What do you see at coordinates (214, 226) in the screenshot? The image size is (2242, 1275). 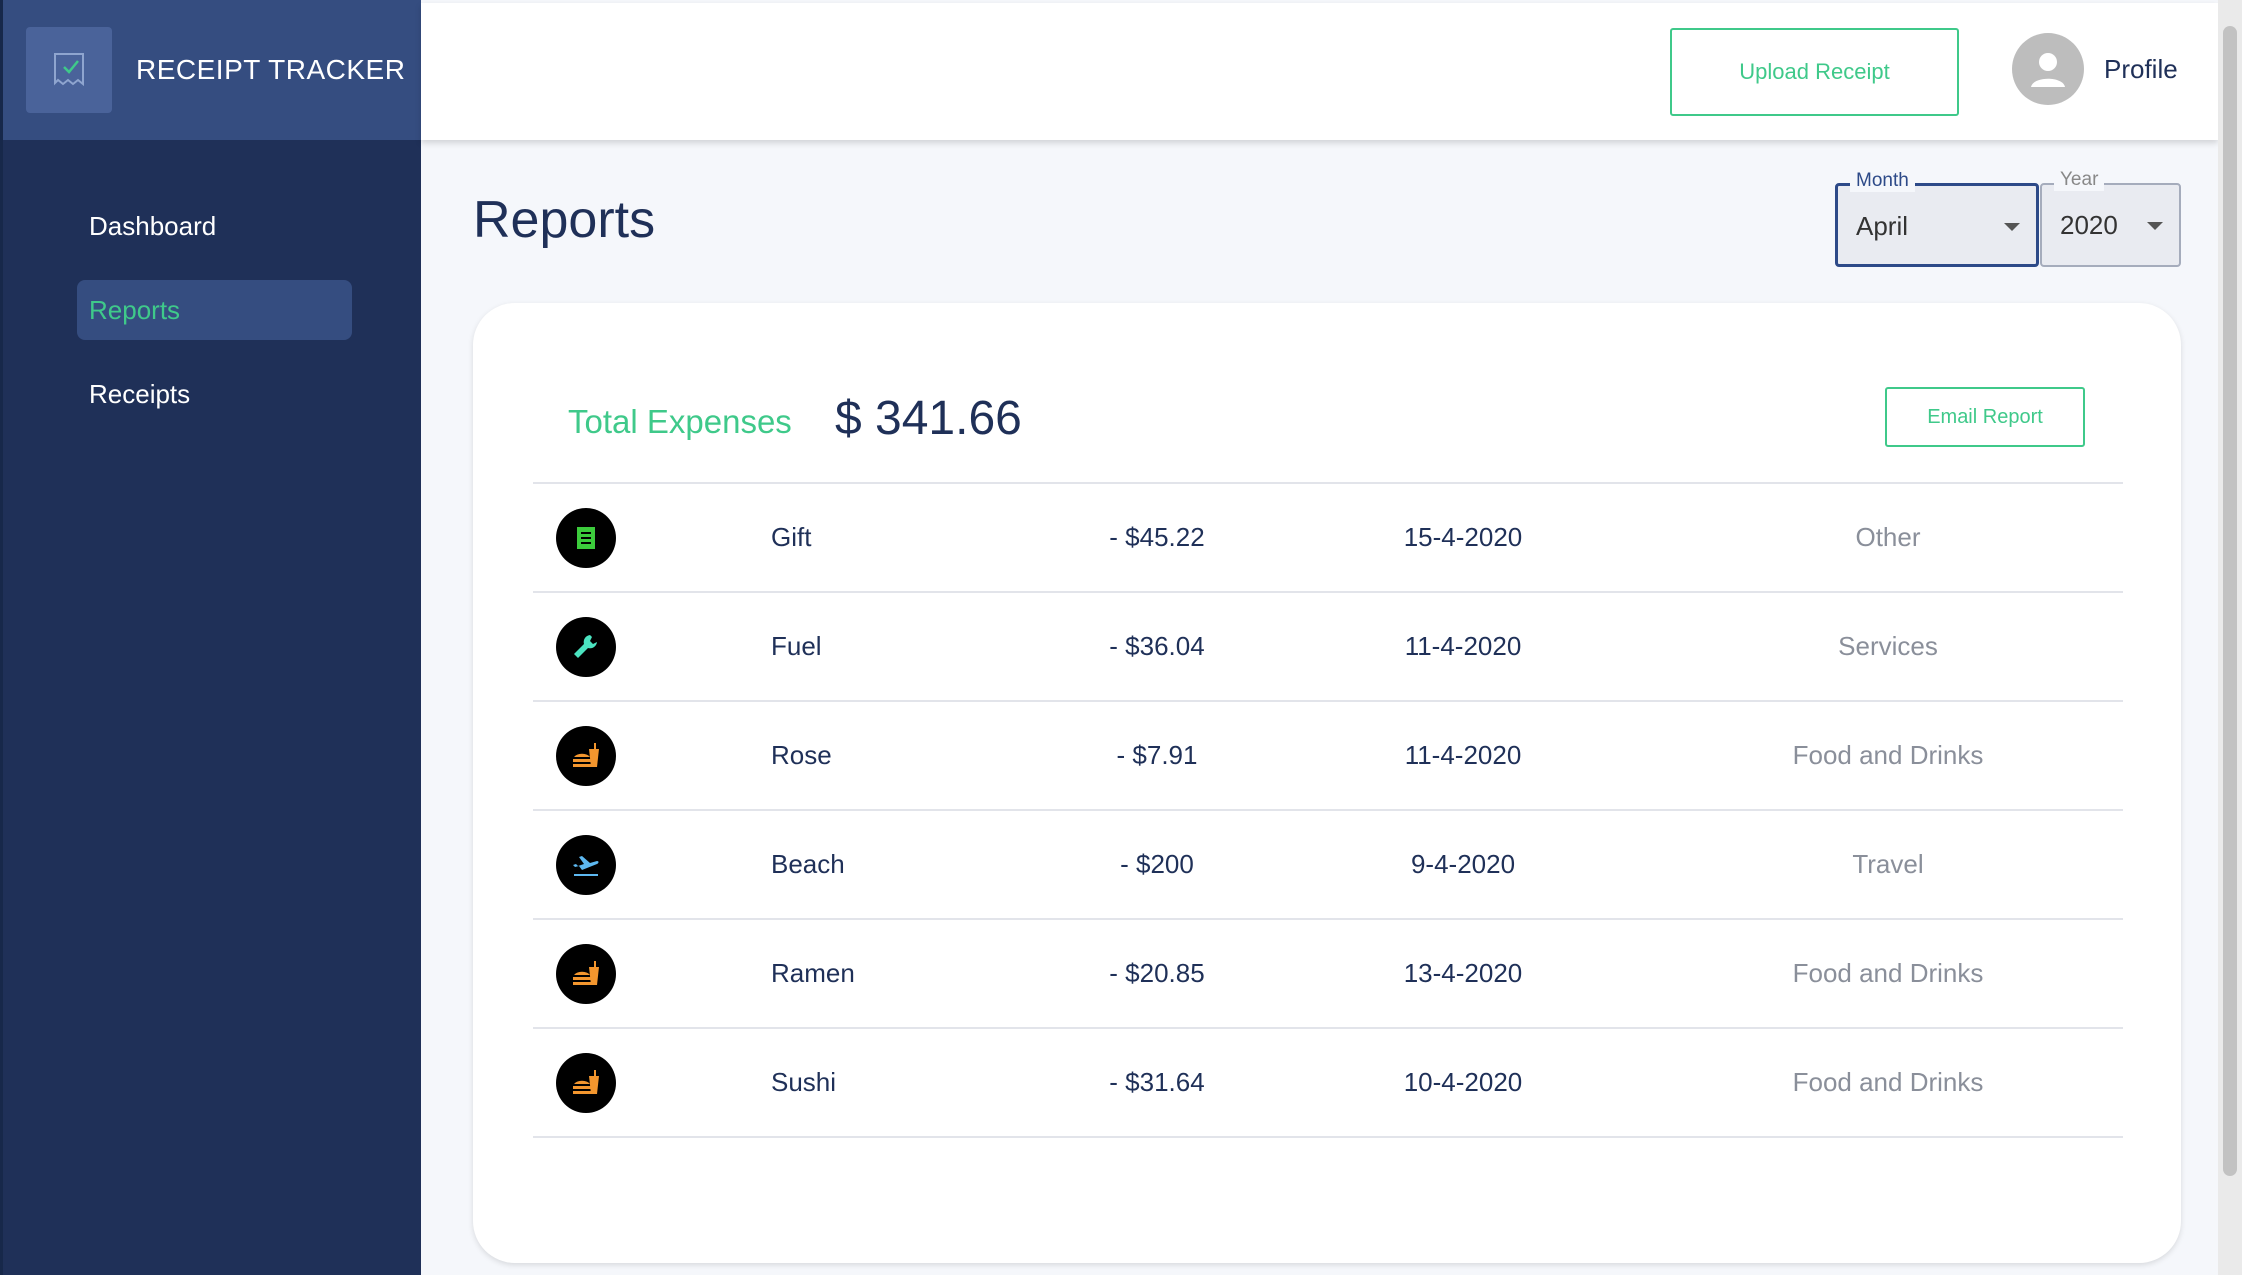 I see `sidebar-item-dashboard: Dashboard` at bounding box center [214, 226].